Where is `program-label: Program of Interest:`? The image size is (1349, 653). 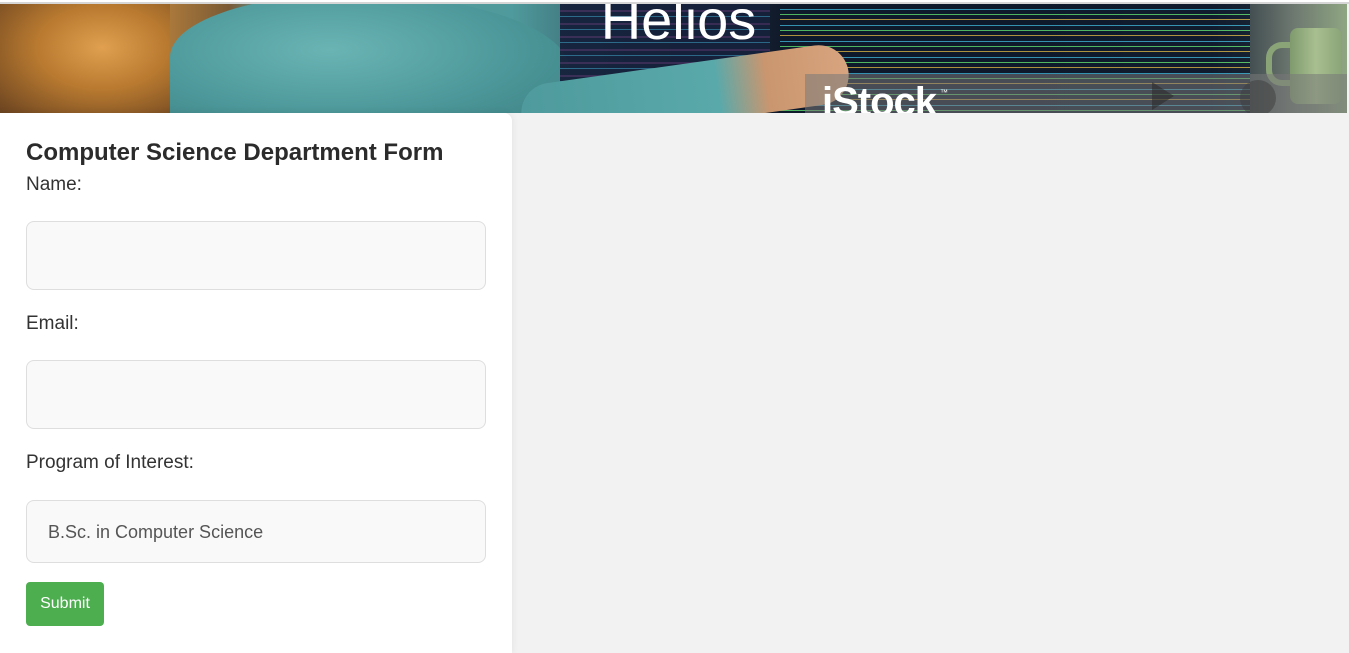 program-label: Program of Interest: is located at coordinates (110, 462).